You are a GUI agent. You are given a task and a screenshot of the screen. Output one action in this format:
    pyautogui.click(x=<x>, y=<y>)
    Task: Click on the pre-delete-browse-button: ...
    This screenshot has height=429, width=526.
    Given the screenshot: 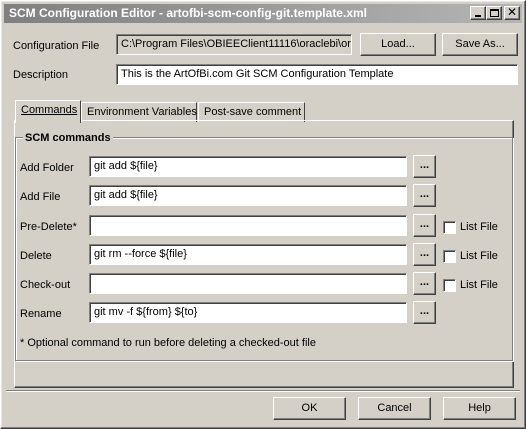 What is the action you would take?
    pyautogui.click(x=424, y=225)
    